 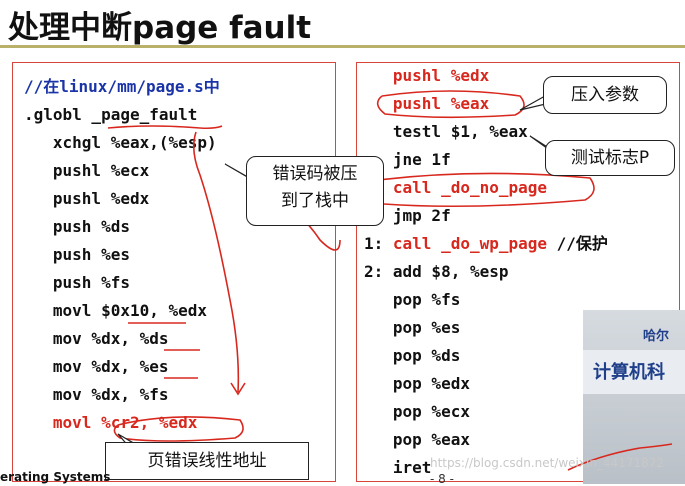 What do you see at coordinates (610, 158) in the screenshot?
I see `callout-test-p: 测试标志P` at bounding box center [610, 158].